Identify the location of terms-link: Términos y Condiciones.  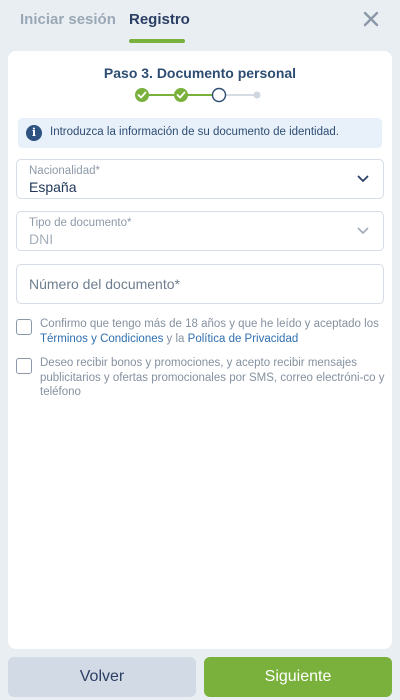
(101, 339).